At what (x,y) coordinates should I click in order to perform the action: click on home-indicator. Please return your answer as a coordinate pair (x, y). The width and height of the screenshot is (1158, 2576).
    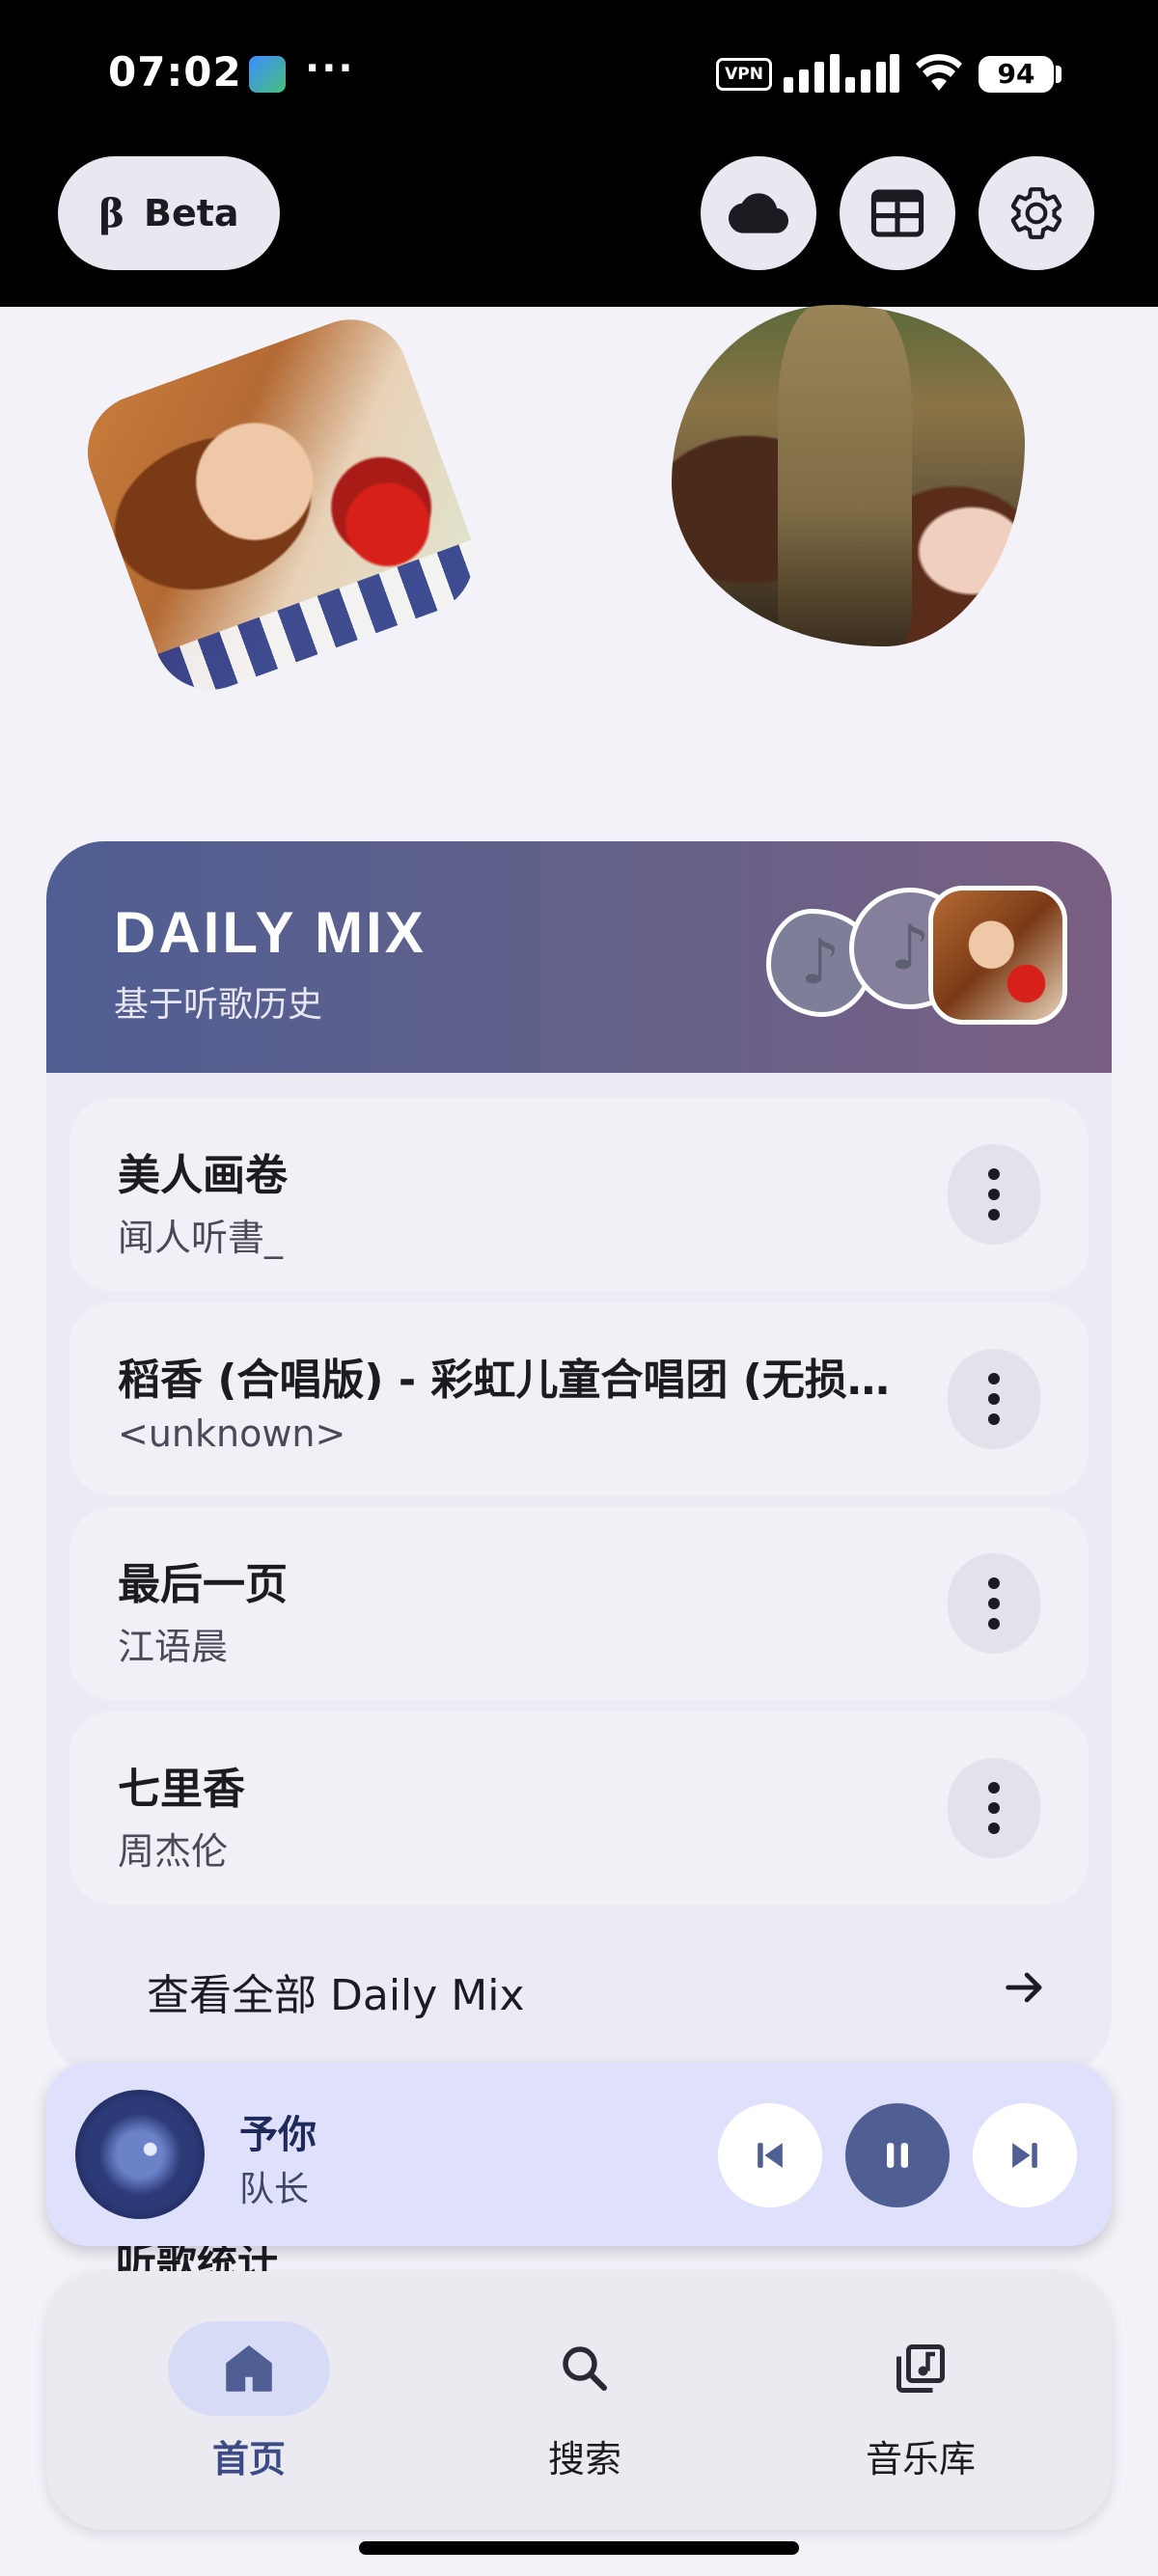
    Looking at the image, I should click on (579, 2548).